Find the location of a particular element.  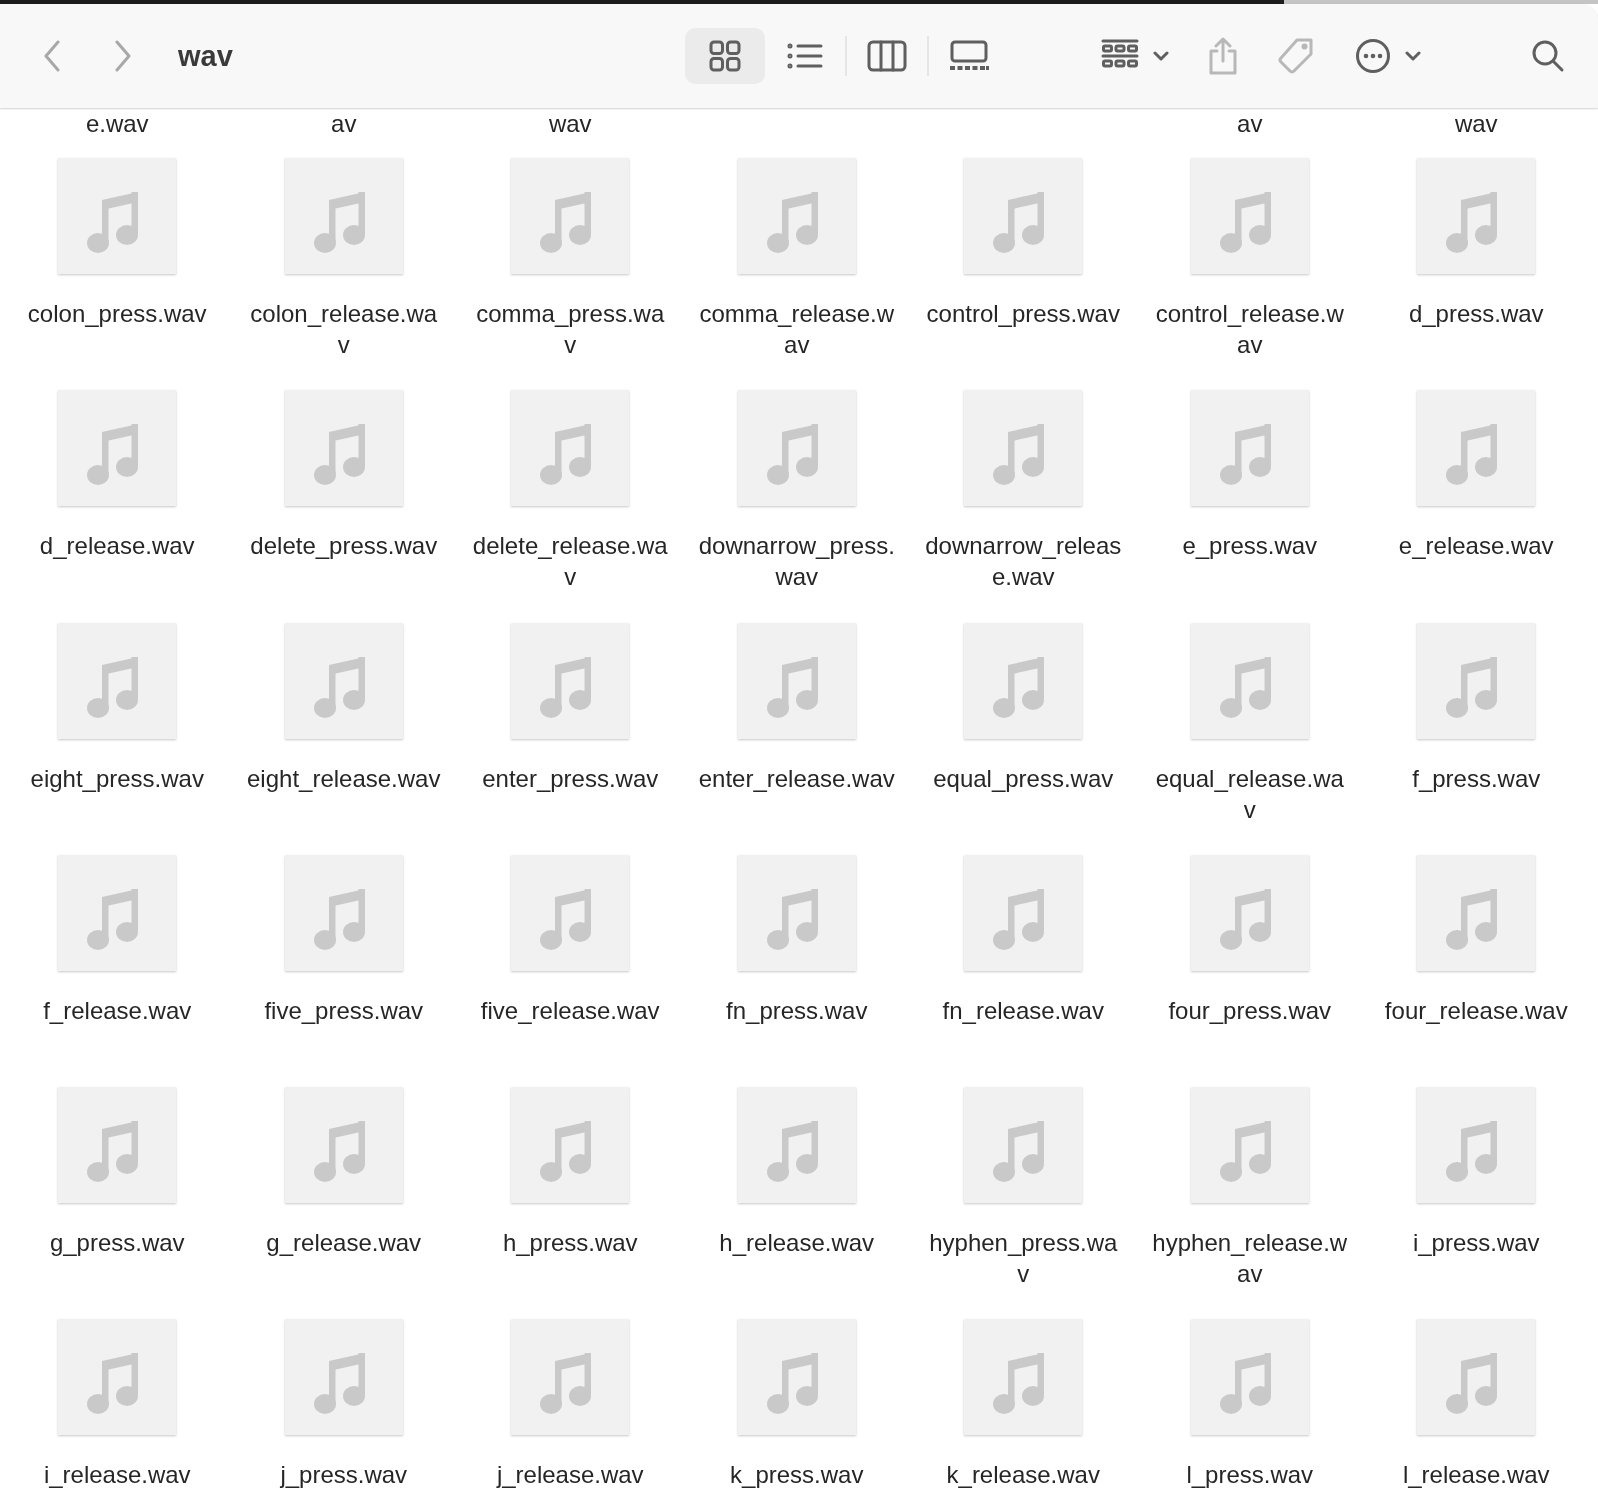

gallery-view-icon is located at coordinates (968, 56).